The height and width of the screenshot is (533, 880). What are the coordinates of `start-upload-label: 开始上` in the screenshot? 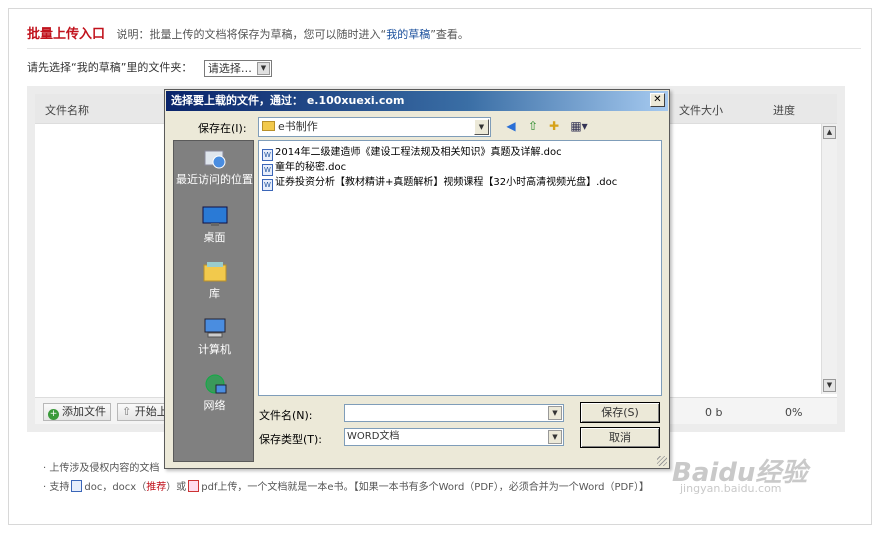 It's located at (151, 411).